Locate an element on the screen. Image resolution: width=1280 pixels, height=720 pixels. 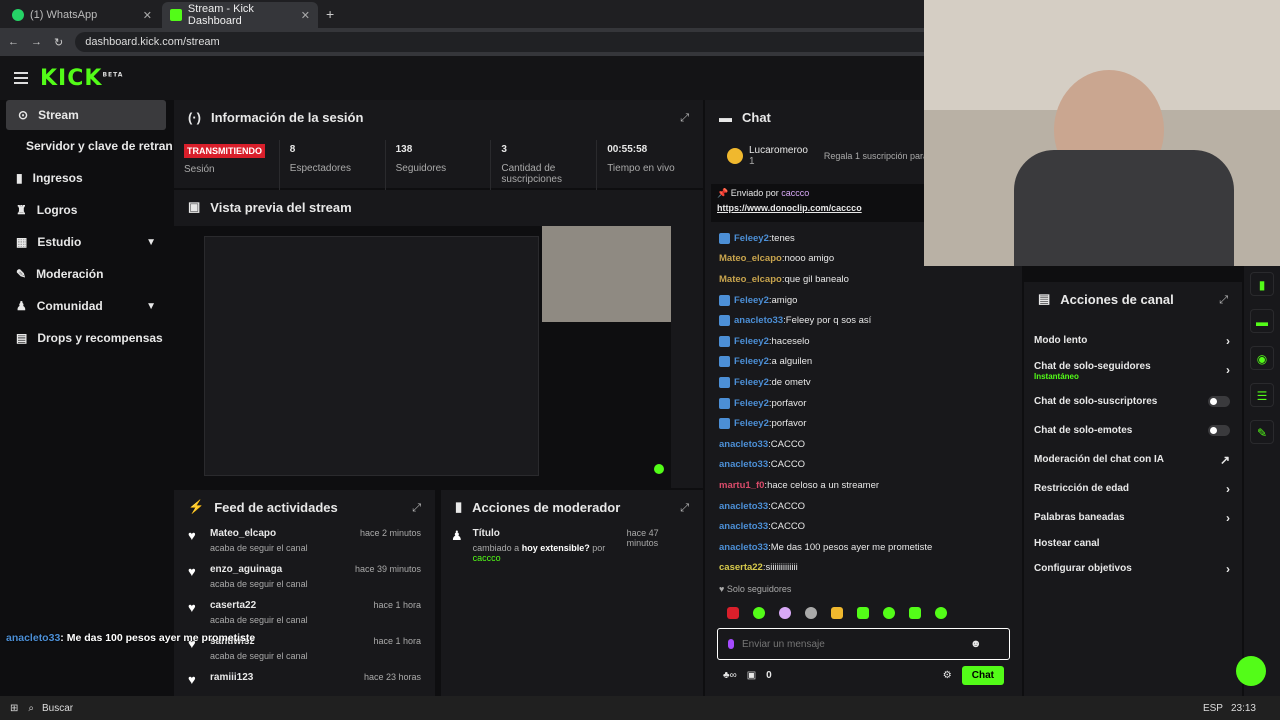
emote-bar is located at coordinates (863, 613).